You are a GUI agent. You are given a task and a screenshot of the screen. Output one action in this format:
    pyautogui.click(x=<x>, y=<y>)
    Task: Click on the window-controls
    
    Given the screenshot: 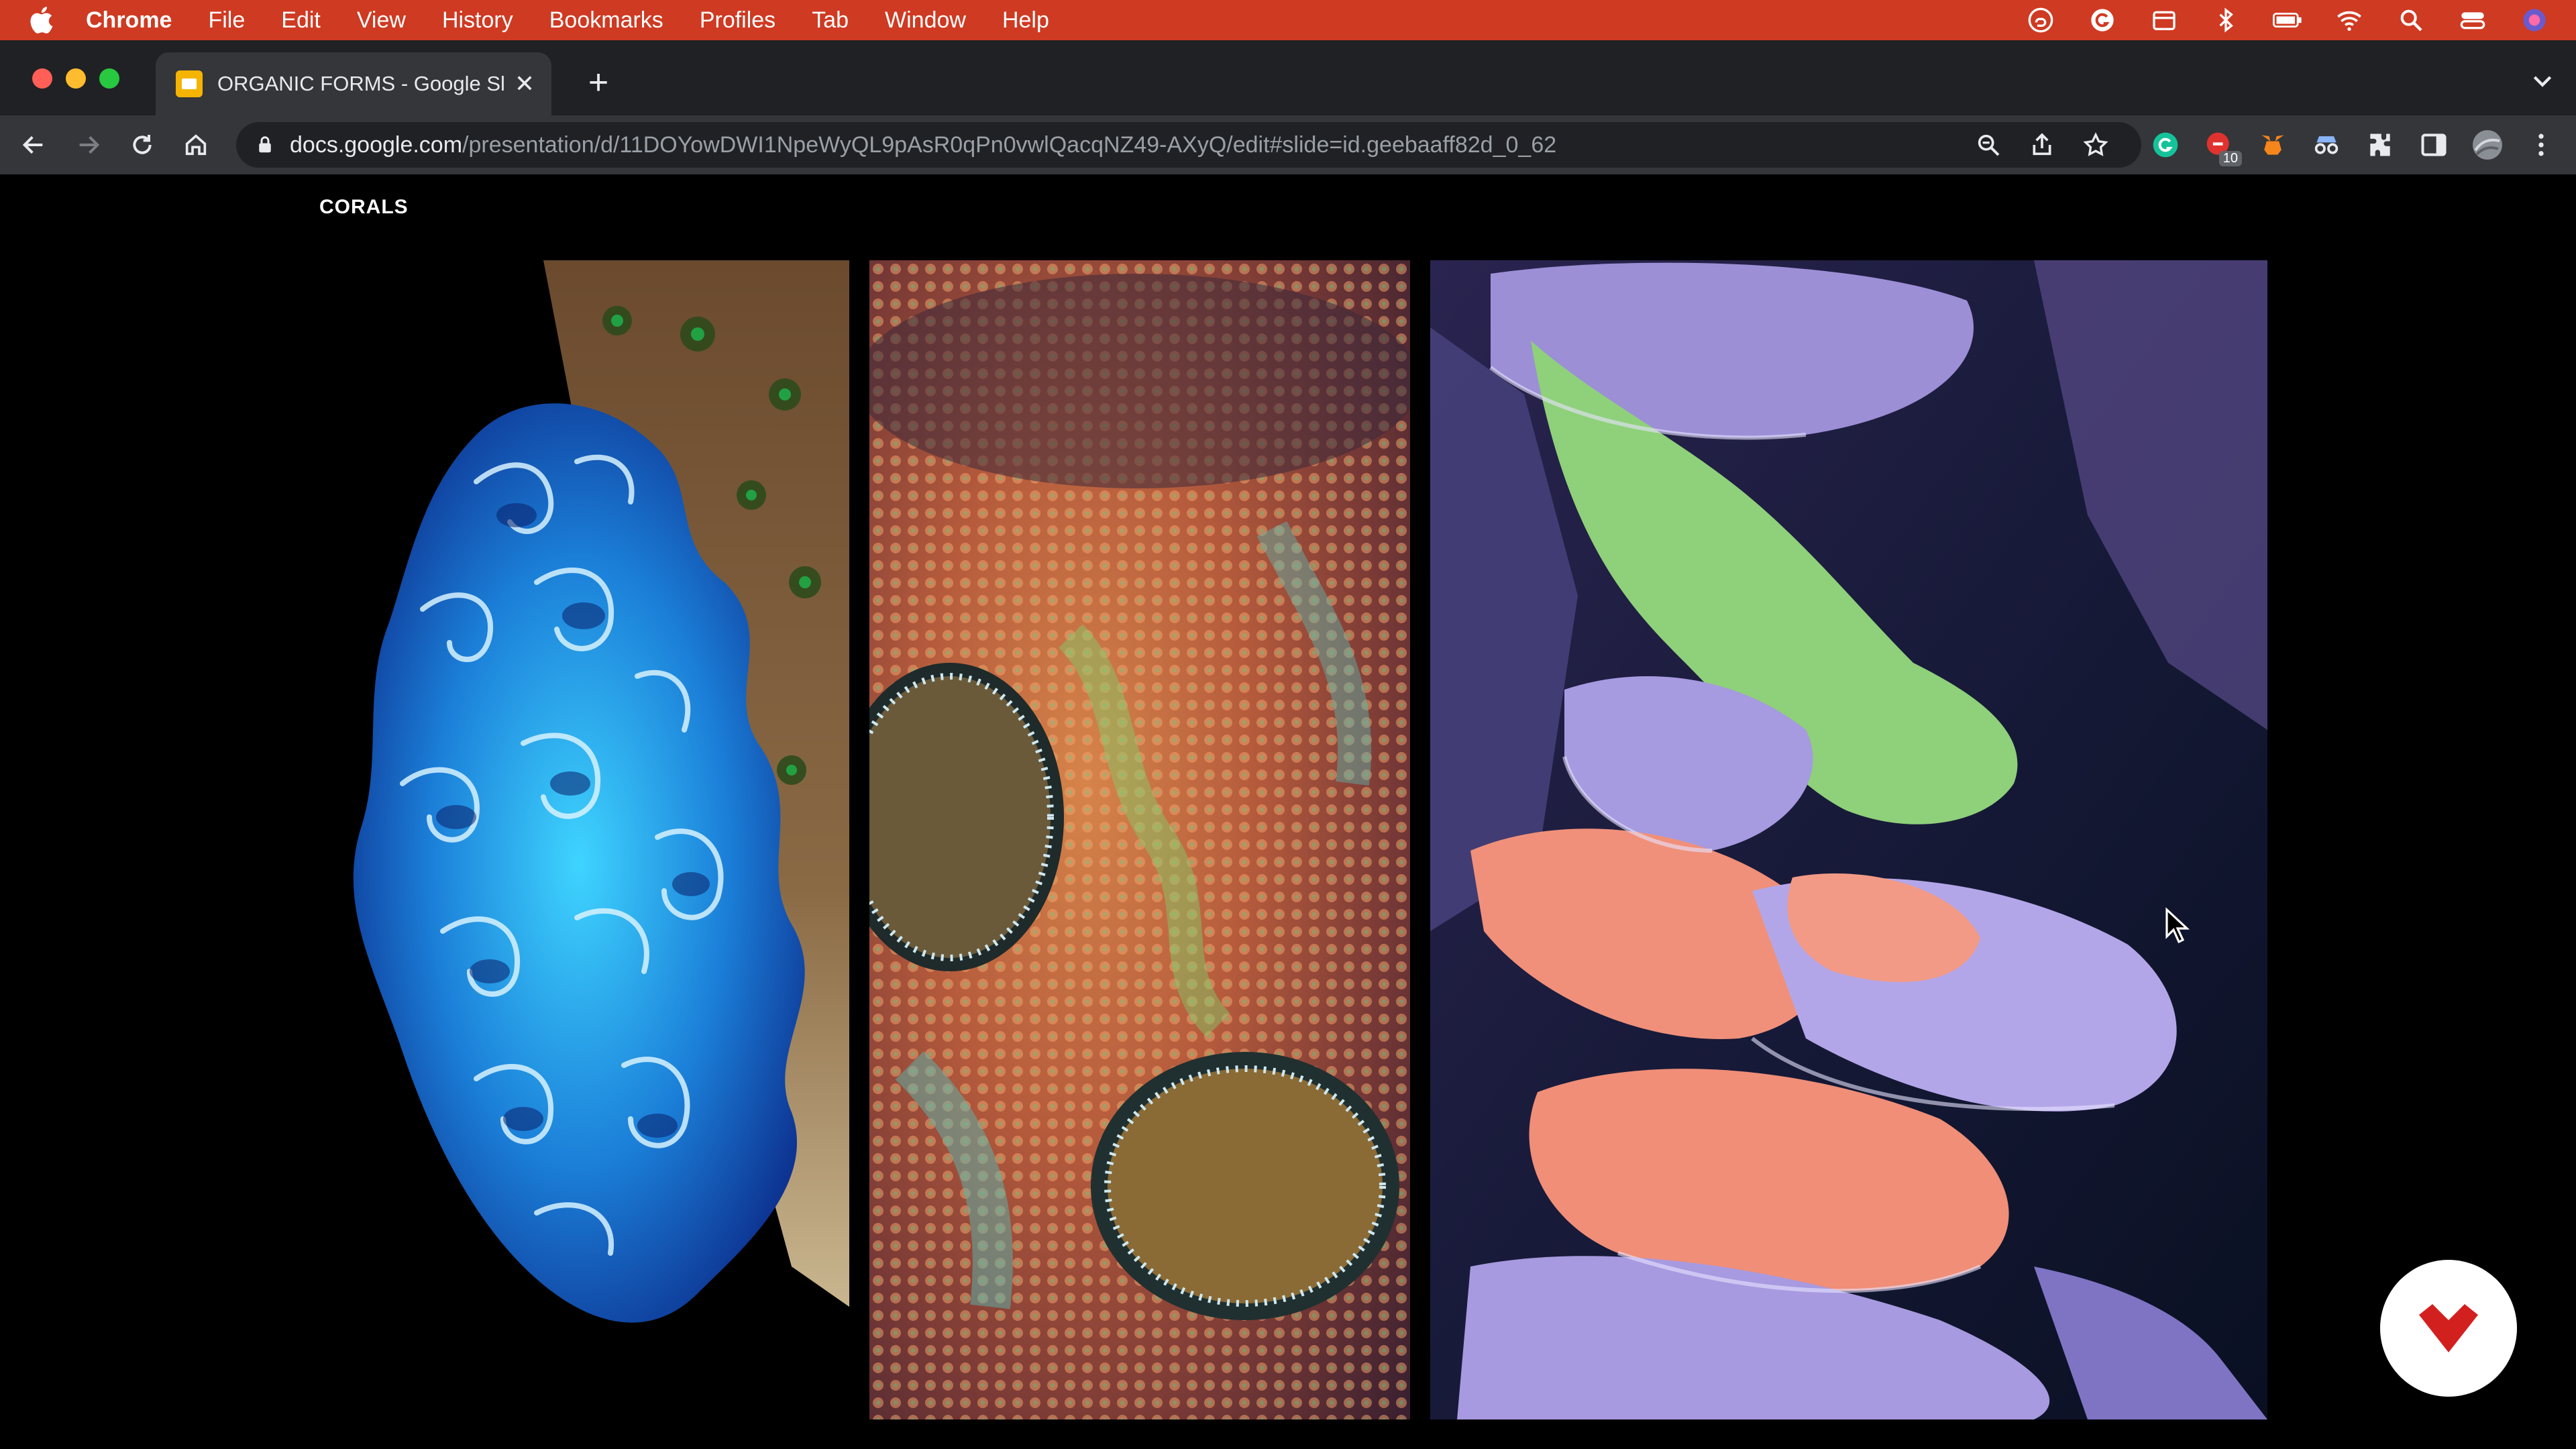 What is the action you would take?
    pyautogui.click(x=82, y=78)
    